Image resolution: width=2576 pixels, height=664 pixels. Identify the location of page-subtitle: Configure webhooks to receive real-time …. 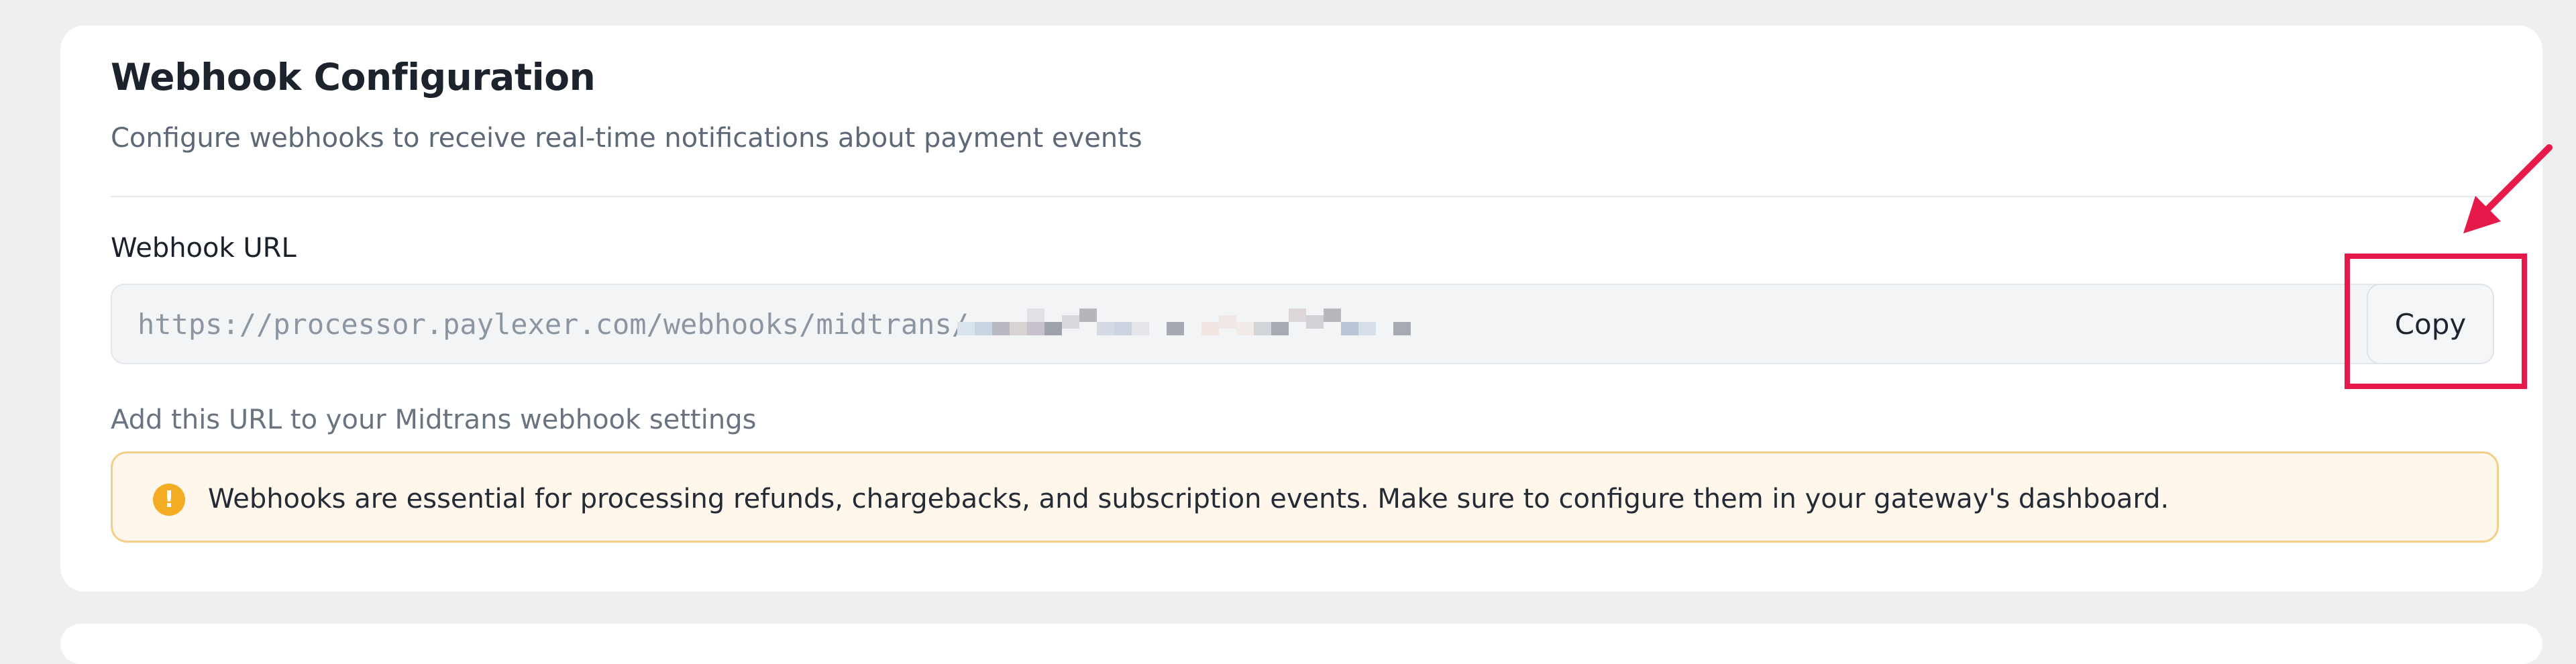
(626, 139).